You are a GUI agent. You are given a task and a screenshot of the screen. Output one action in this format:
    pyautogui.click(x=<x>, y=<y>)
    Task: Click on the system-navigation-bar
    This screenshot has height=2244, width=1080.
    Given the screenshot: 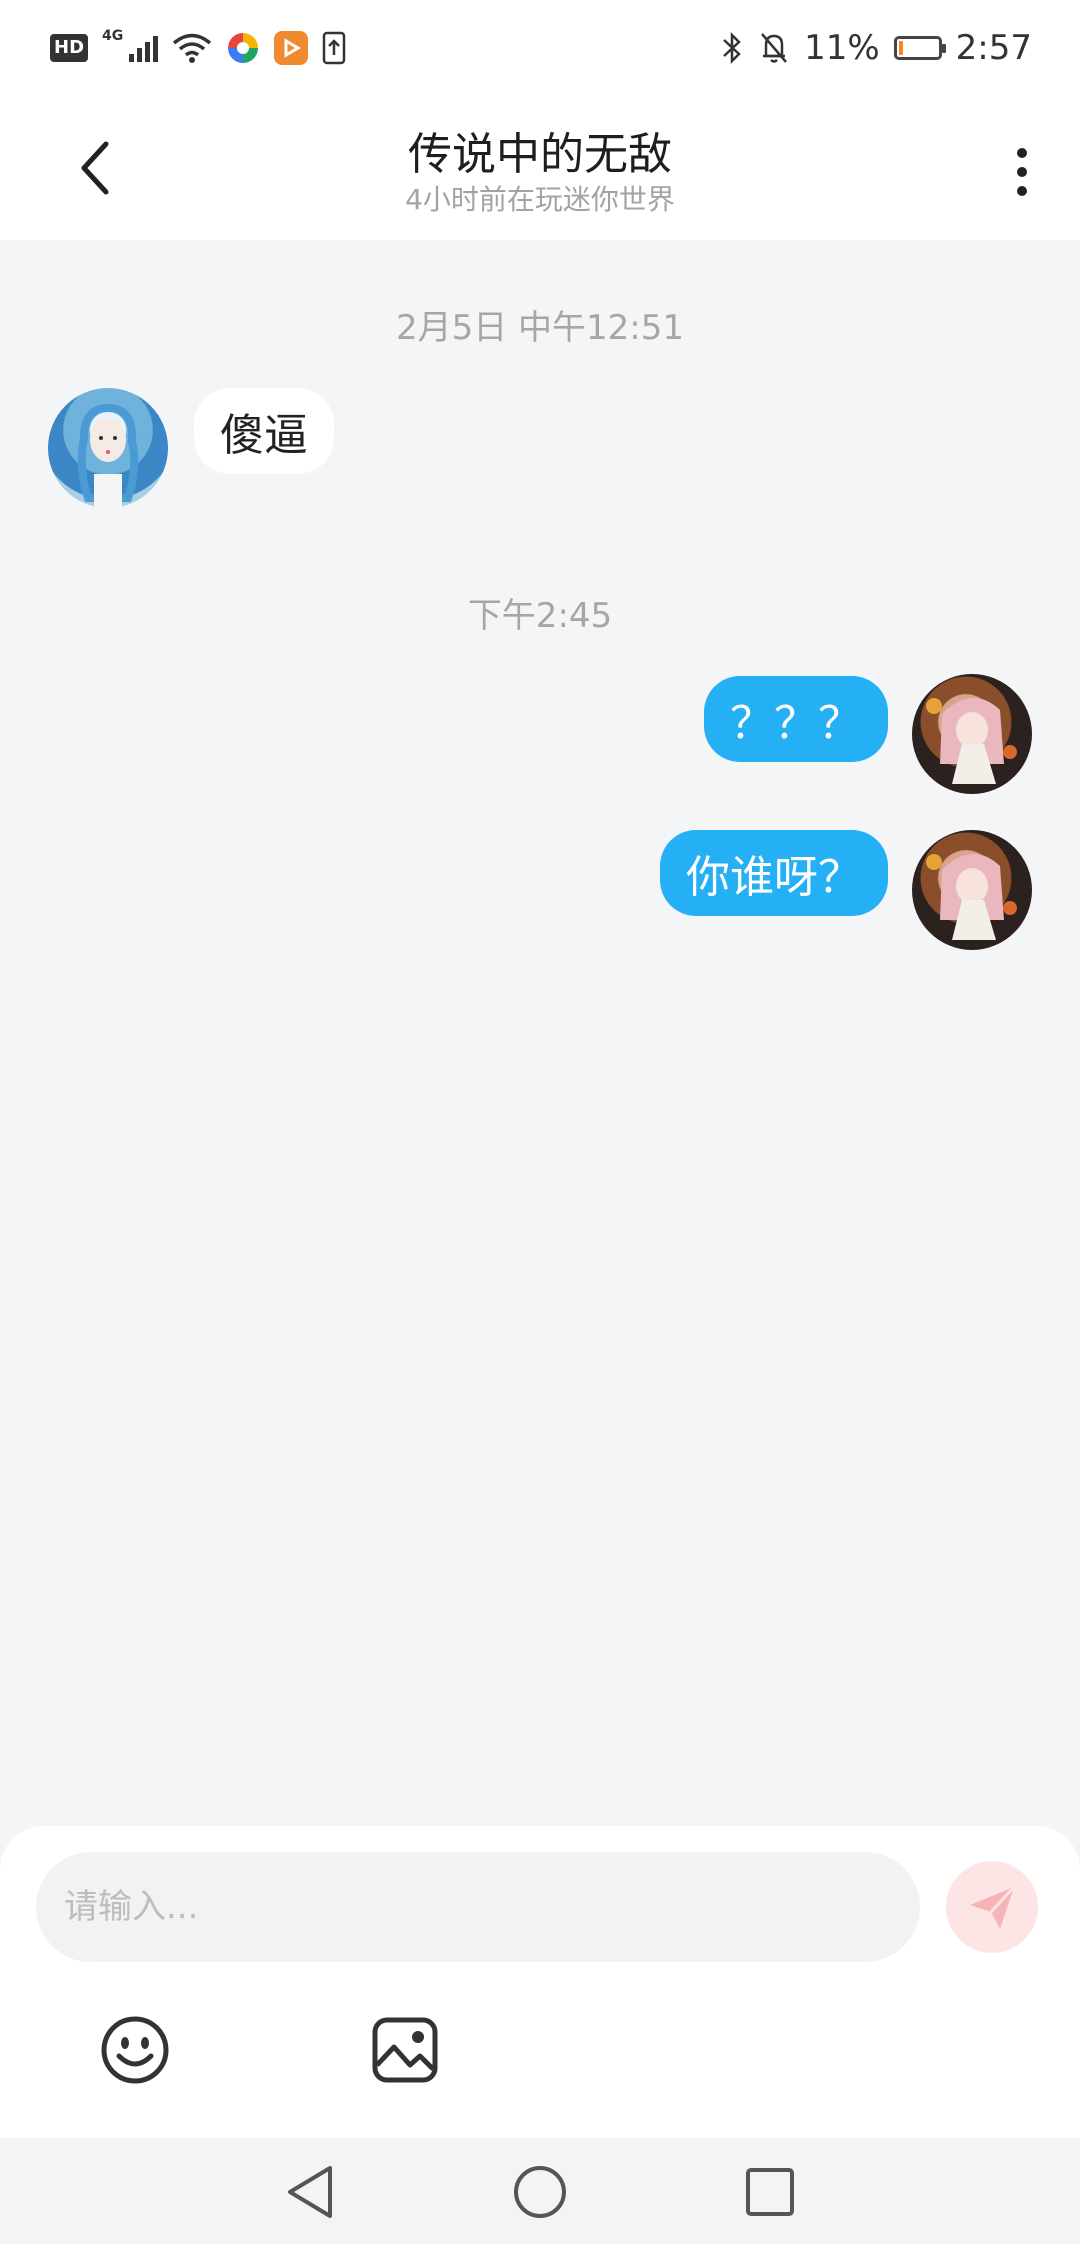 What is the action you would take?
    pyautogui.click(x=540, y=2191)
    